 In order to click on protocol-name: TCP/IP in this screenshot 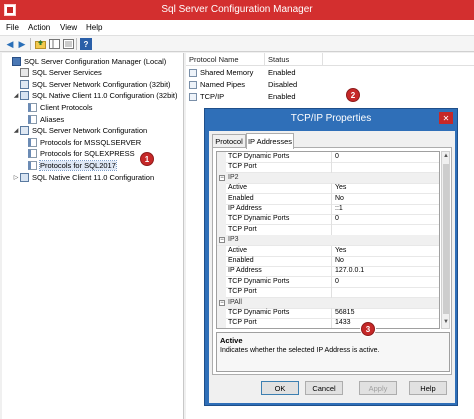, I will do `click(212, 96)`.